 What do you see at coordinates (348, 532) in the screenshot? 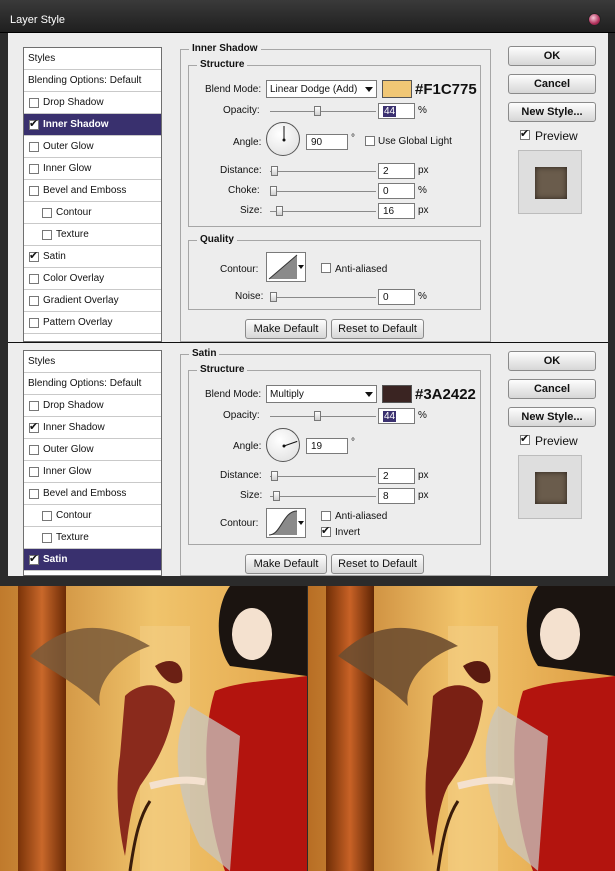
I see `invert-label: Invert` at bounding box center [348, 532].